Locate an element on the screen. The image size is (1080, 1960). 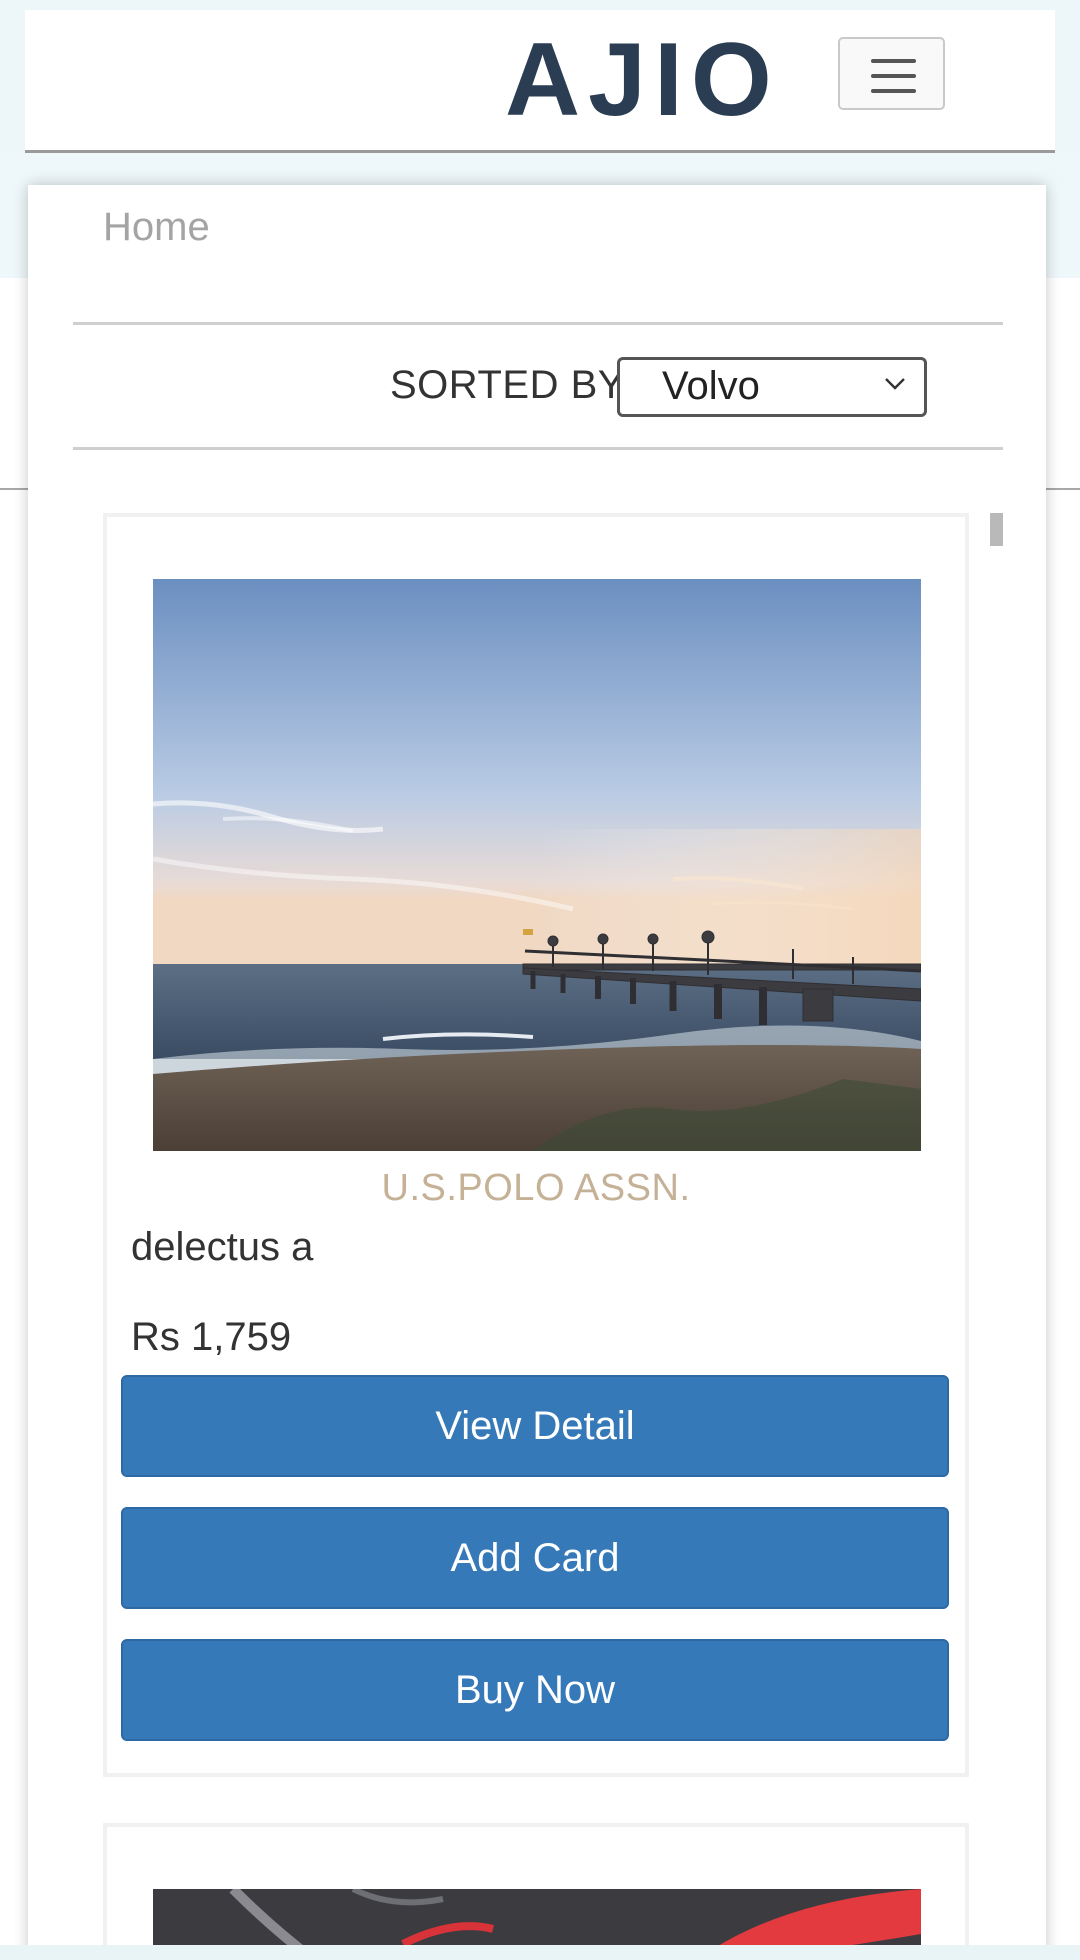
product-brand: U.S.POLO ASSN. is located at coordinates (536, 1188).